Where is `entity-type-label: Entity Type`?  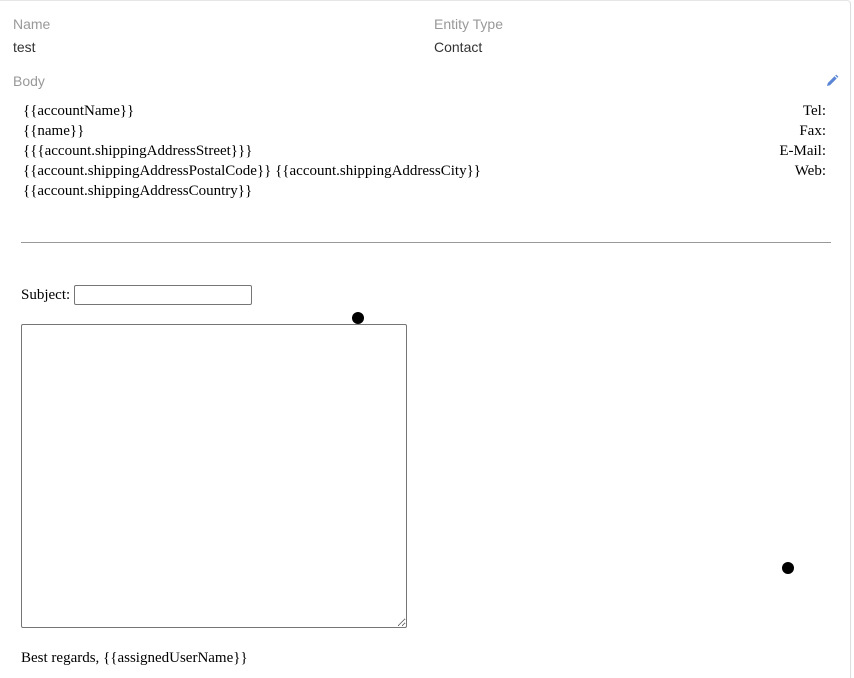 entity-type-label: Entity Type is located at coordinates (469, 24).